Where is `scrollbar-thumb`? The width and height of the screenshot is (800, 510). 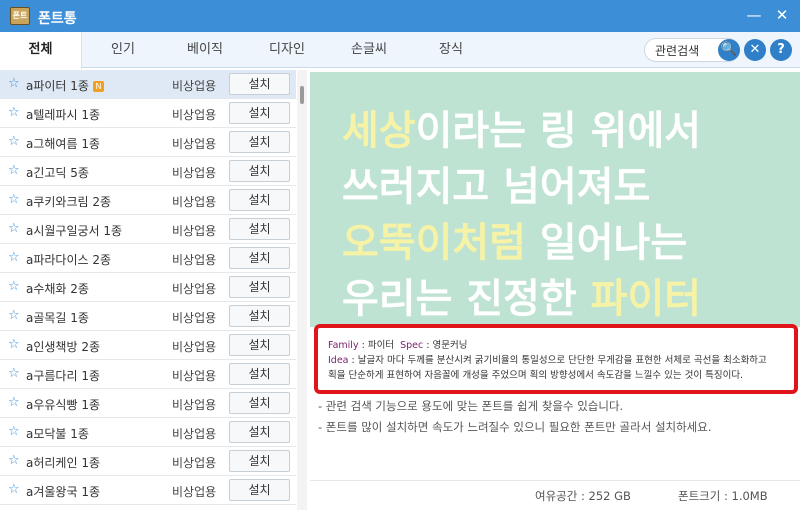 scrollbar-thumb is located at coordinates (302, 95).